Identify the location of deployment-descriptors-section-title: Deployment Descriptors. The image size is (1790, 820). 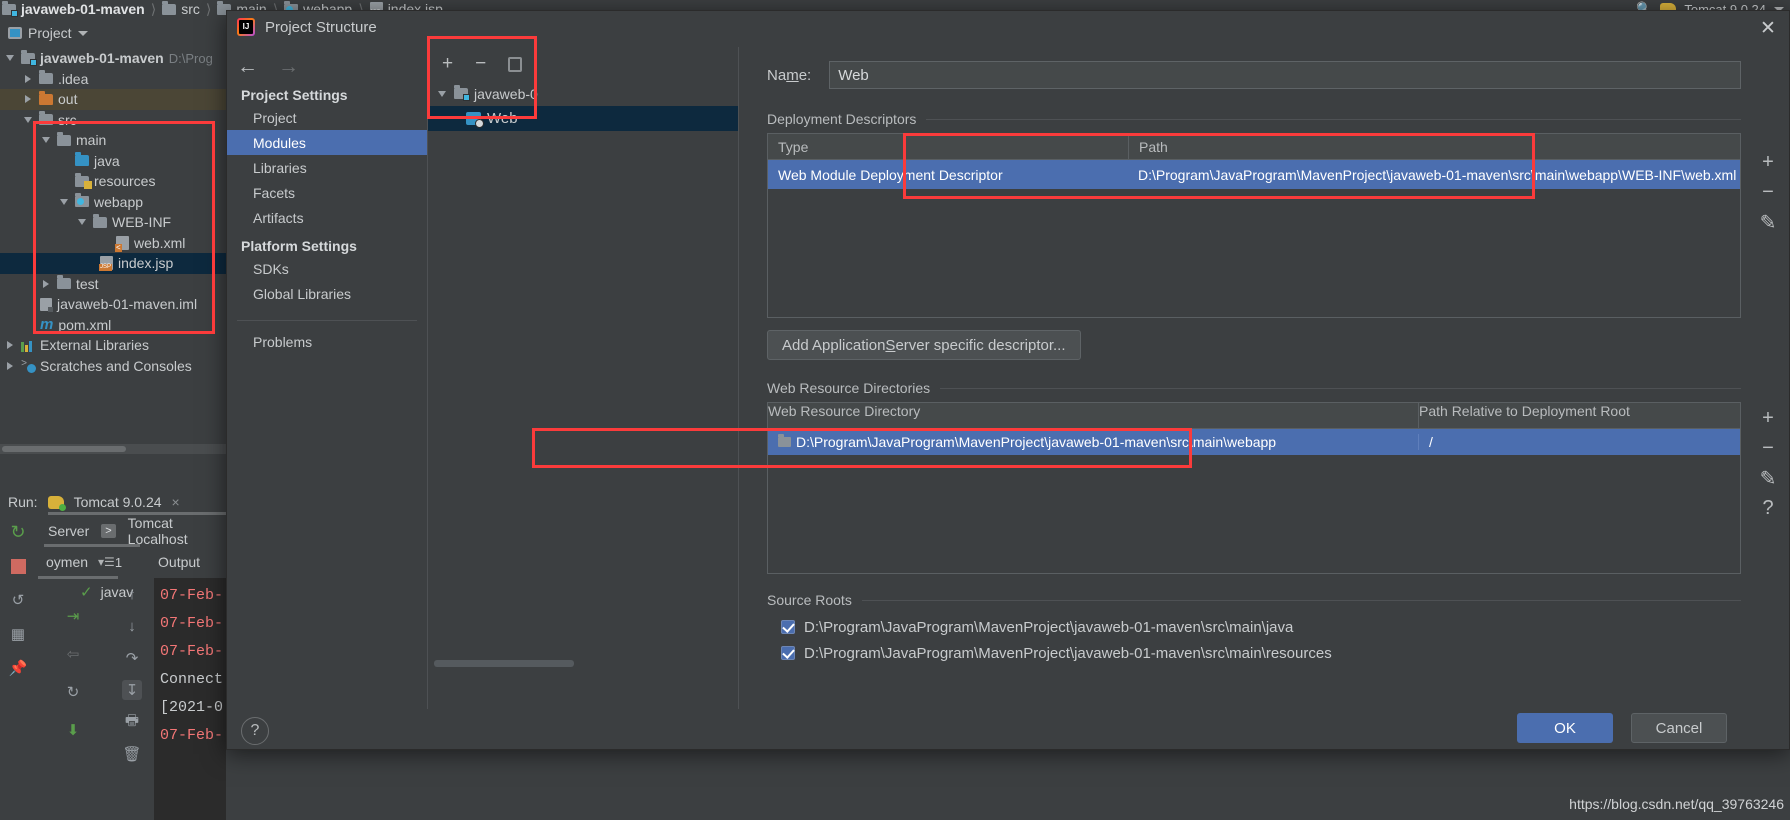
(1254, 119).